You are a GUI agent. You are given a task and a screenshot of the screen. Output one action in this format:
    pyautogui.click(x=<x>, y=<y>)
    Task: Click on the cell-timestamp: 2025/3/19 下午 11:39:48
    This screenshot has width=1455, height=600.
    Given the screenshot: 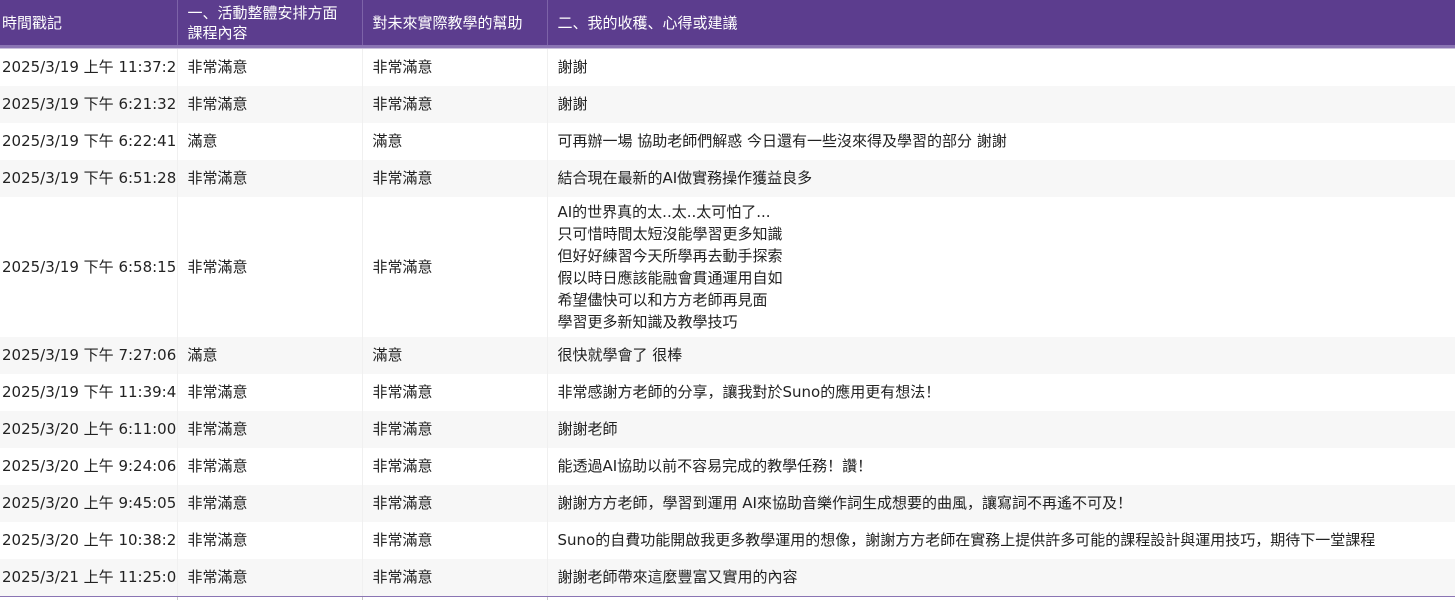 What is the action you would take?
    pyautogui.click(x=89, y=392)
    